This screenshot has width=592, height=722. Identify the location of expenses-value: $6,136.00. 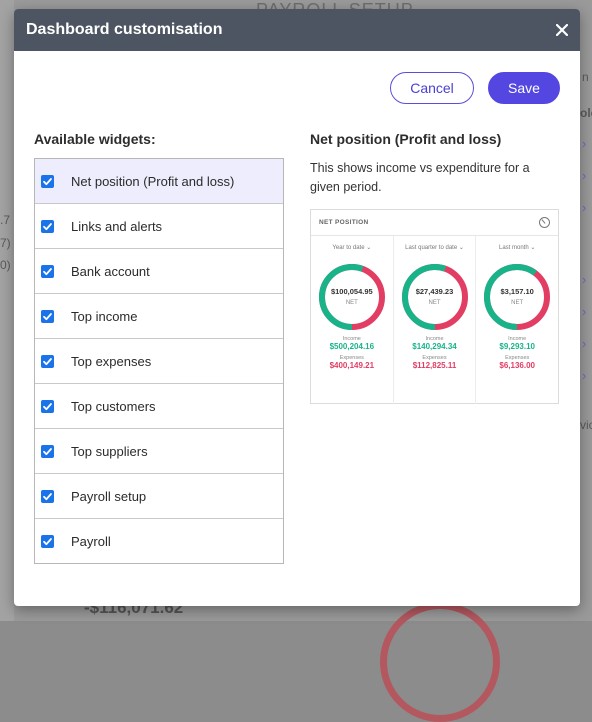
(517, 365).